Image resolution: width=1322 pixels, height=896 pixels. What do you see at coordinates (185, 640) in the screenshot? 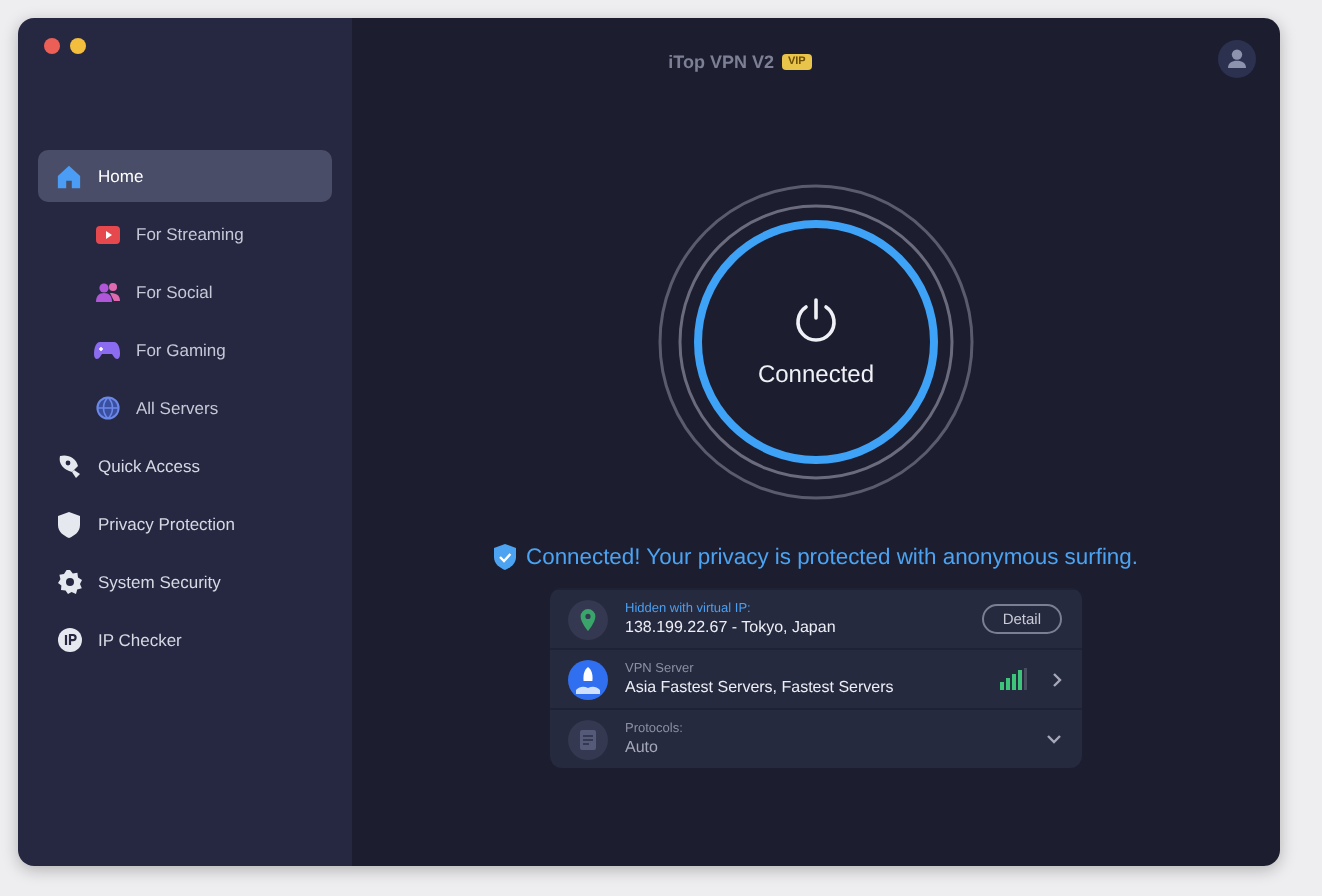
I see `sidebar-item: IP Checker` at bounding box center [185, 640].